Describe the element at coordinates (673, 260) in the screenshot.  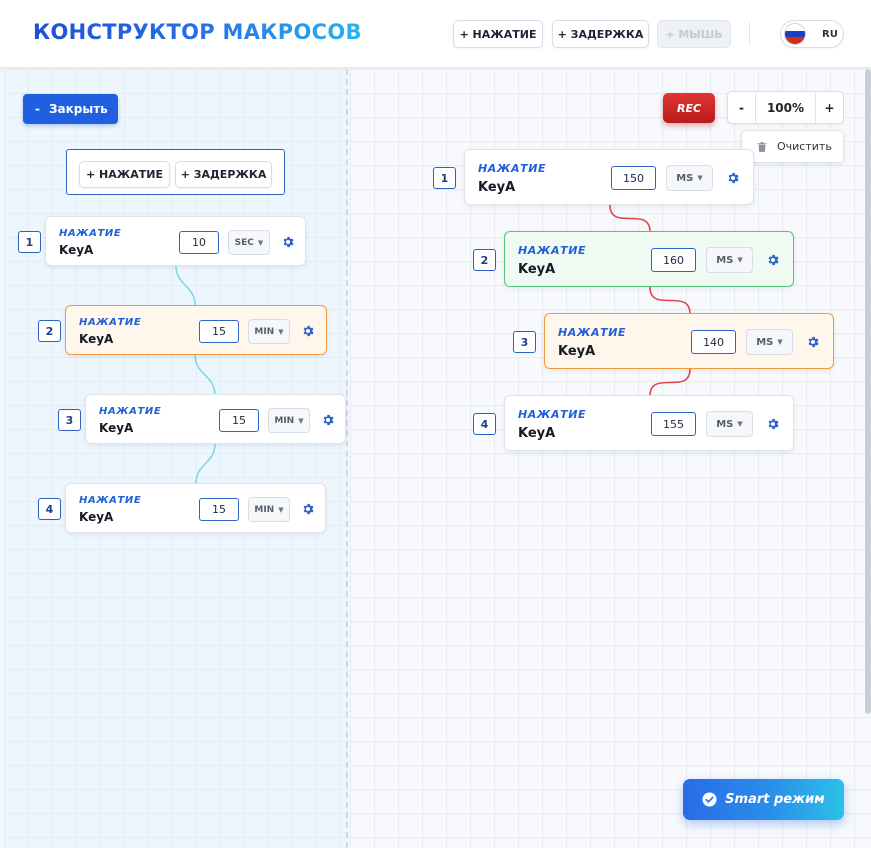
I see `step-value-input: 160` at that location.